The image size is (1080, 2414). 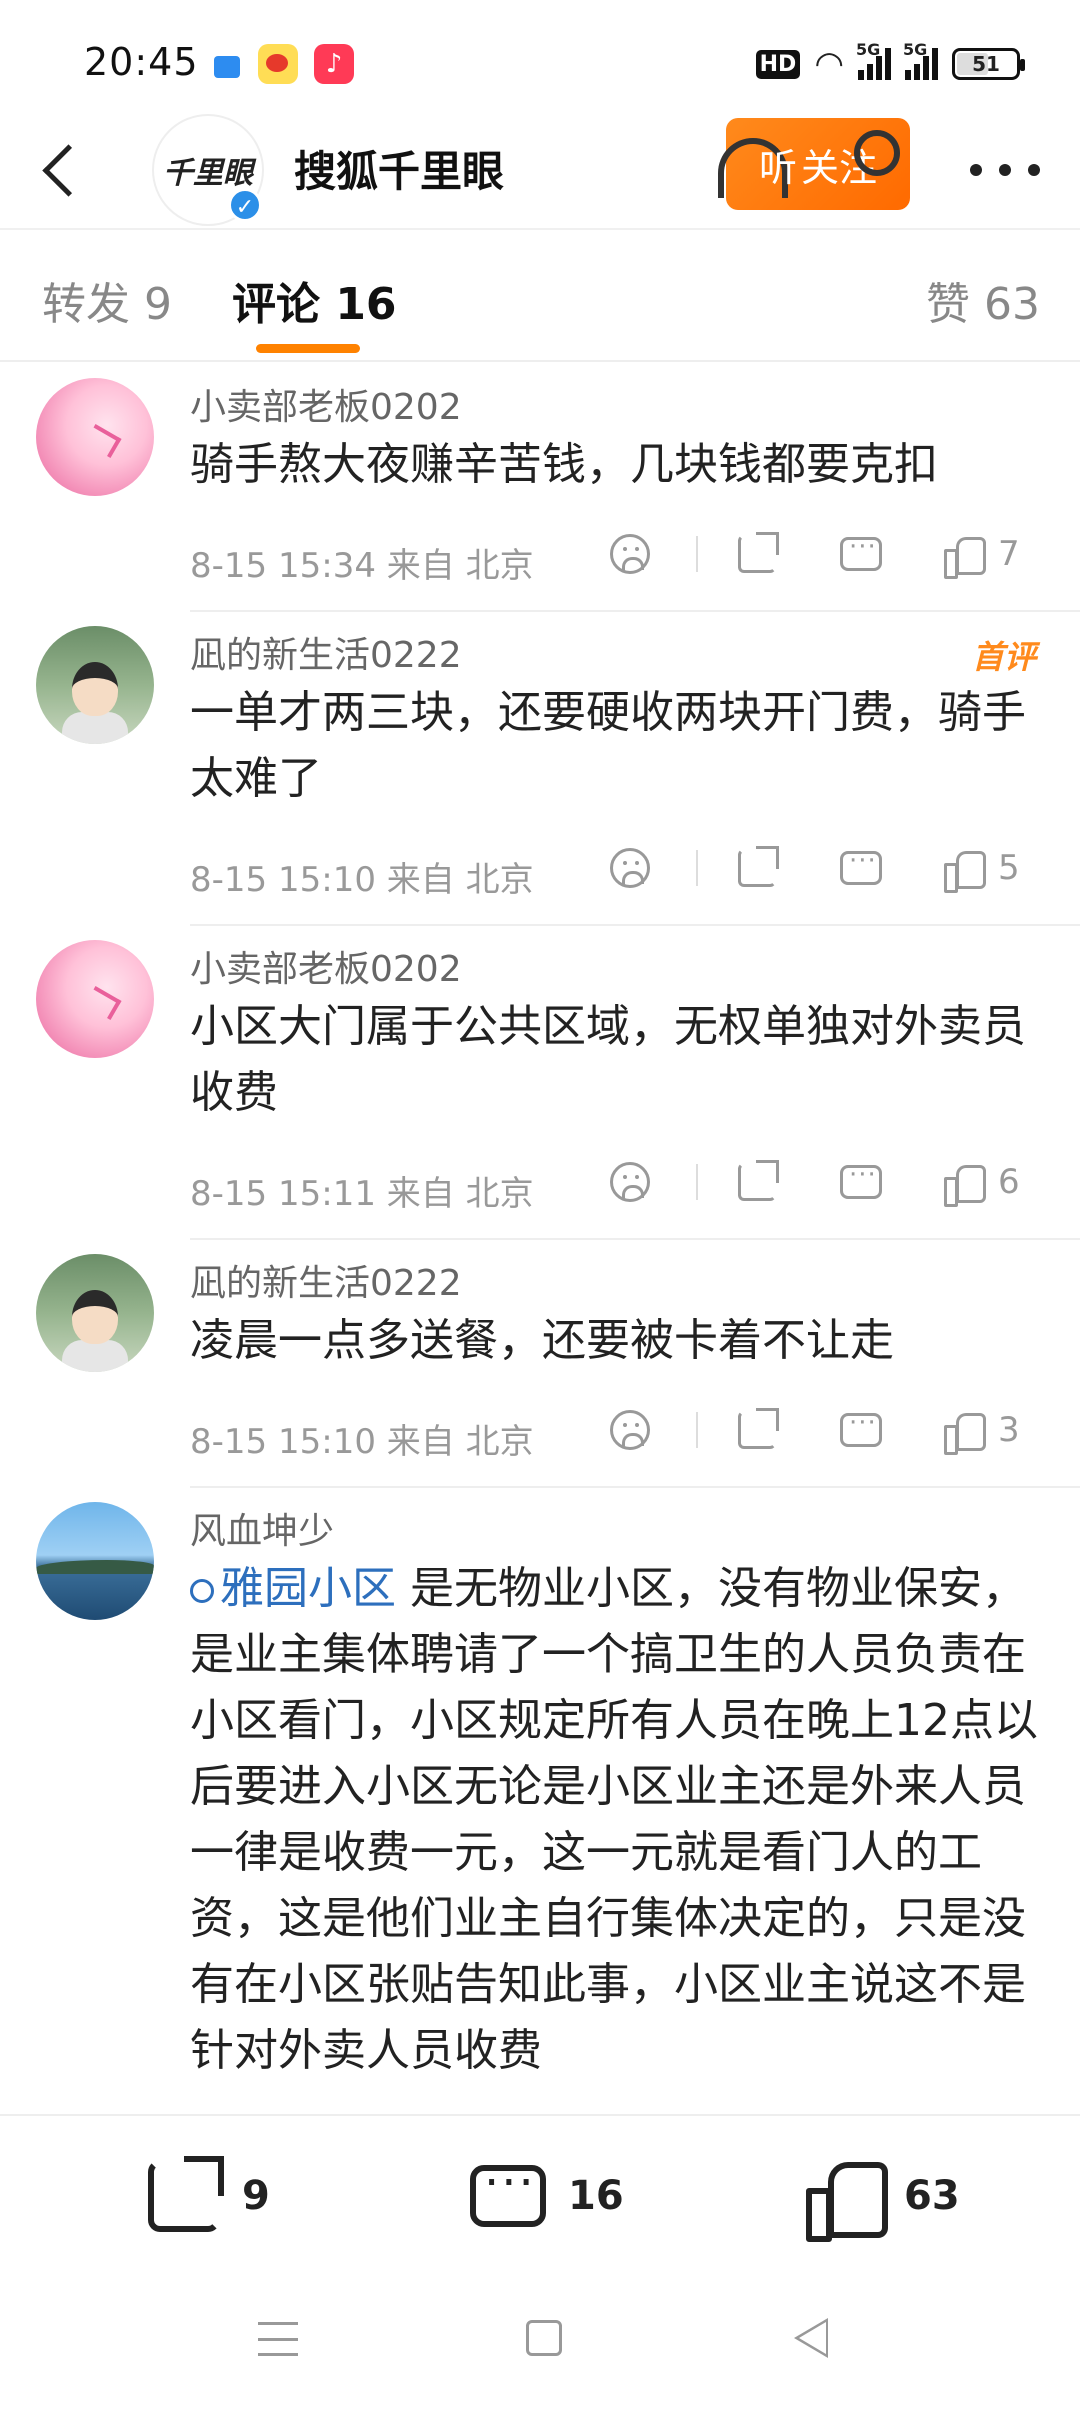 I want to click on like-button: 63, so click(x=883, y=2199).